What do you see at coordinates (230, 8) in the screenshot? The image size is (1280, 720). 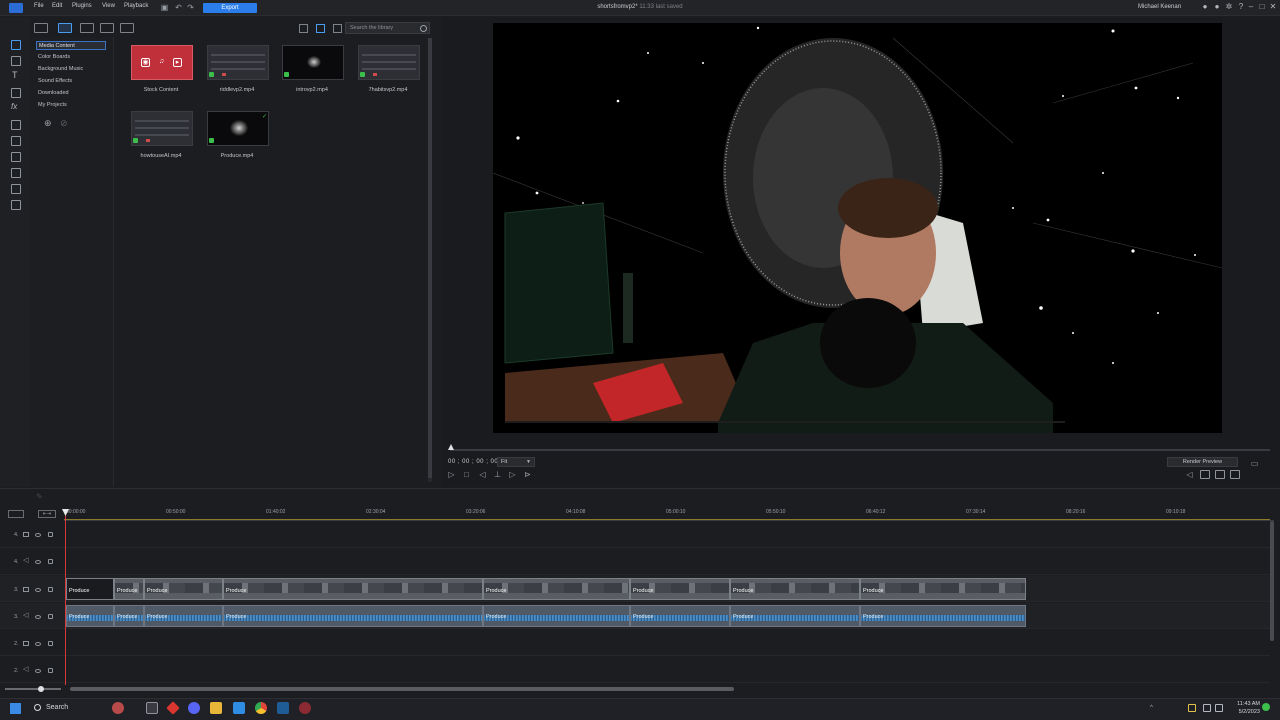 I see `export-button: Export` at bounding box center [230, 8].